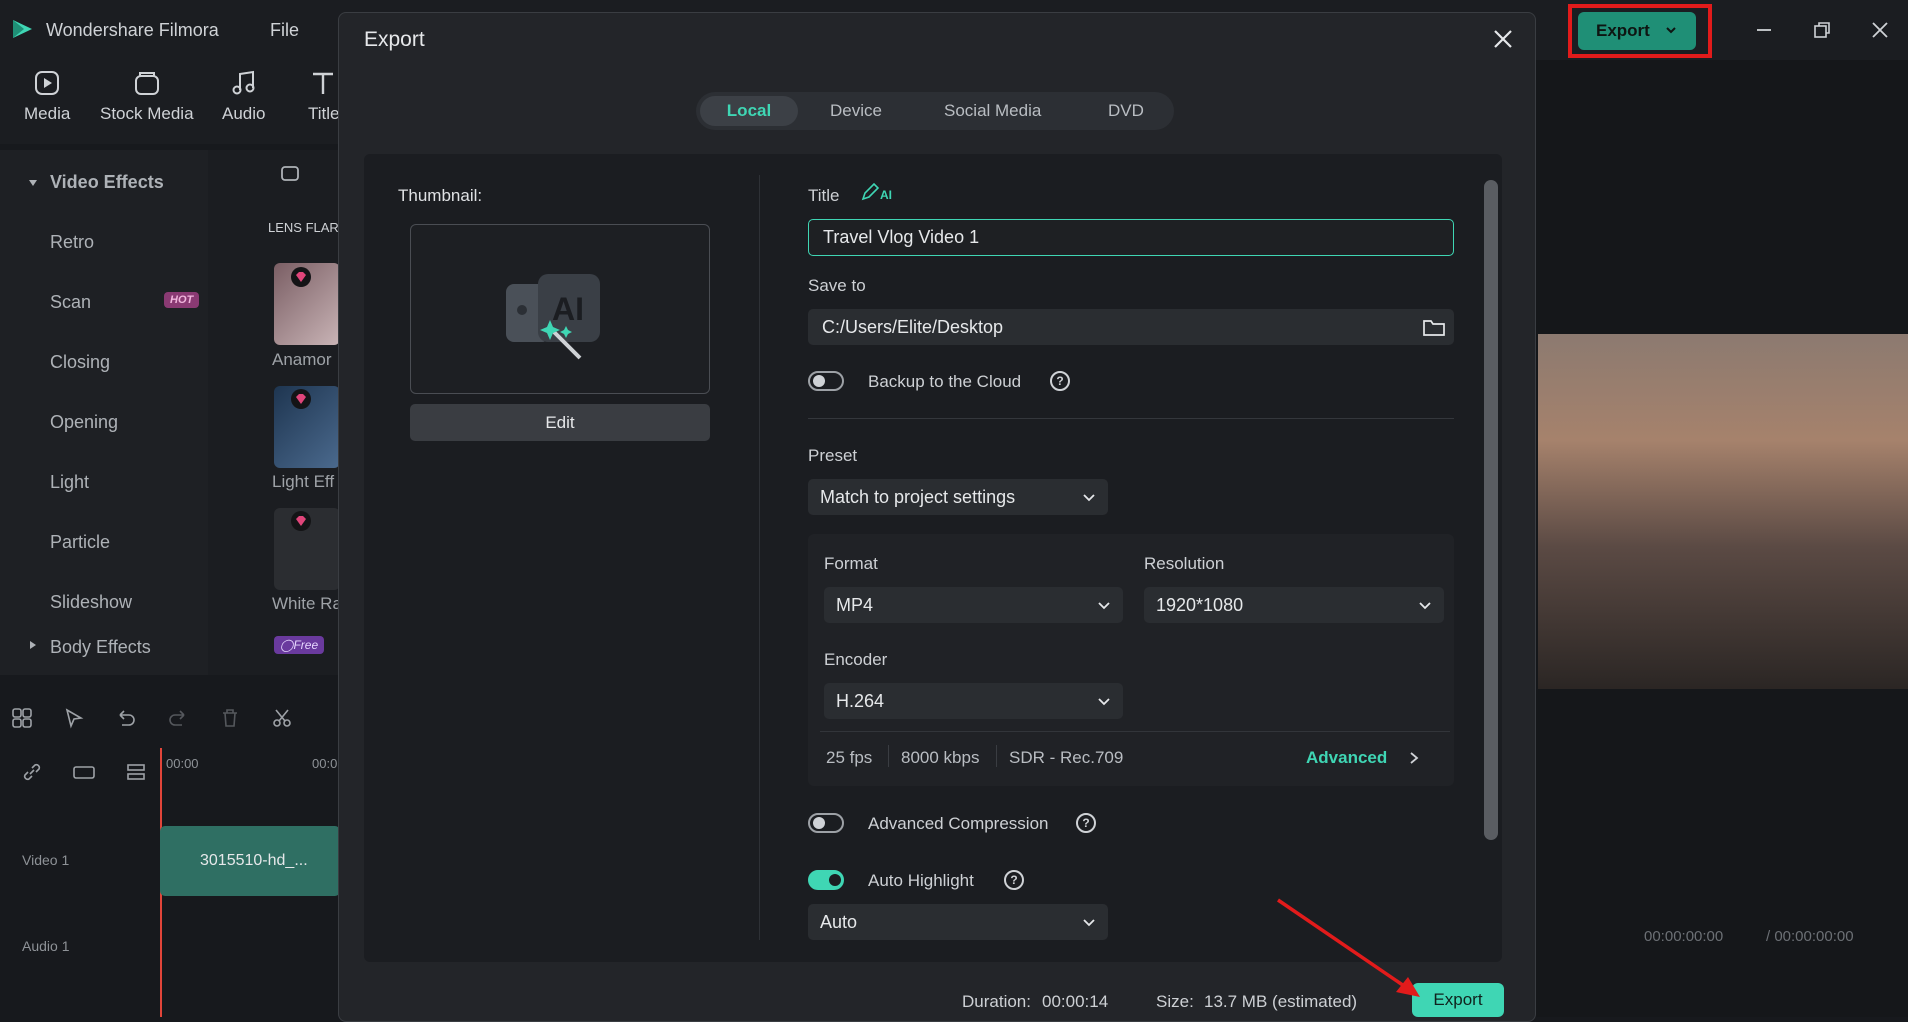 The image size is (1908, 1022). What do you see at coordinates (70, 302) in the screenshot?
I see `sidebar-item-scan: Scan` at bounding box center [70, 302].